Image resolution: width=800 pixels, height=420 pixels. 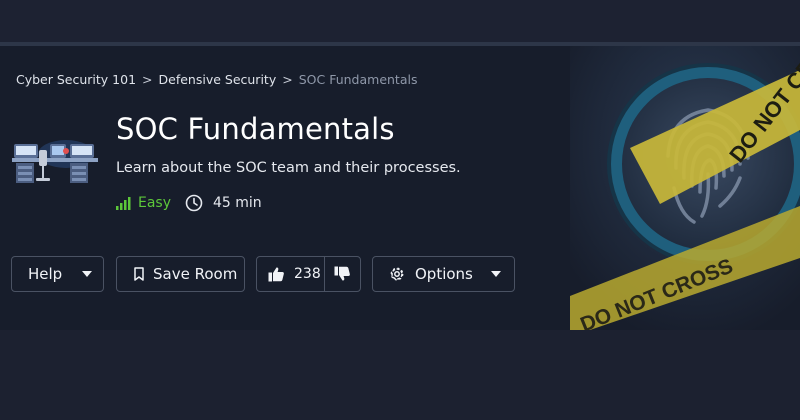 I want to click on clock-icon, so click(x=194, y=203).